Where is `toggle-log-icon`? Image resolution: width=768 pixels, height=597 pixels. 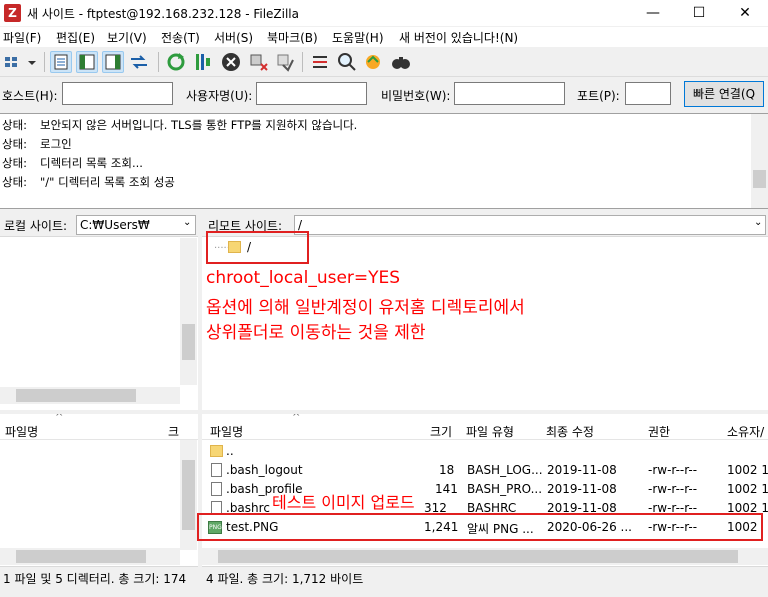
toggle-log-icon is located at coordinates (61, 62).